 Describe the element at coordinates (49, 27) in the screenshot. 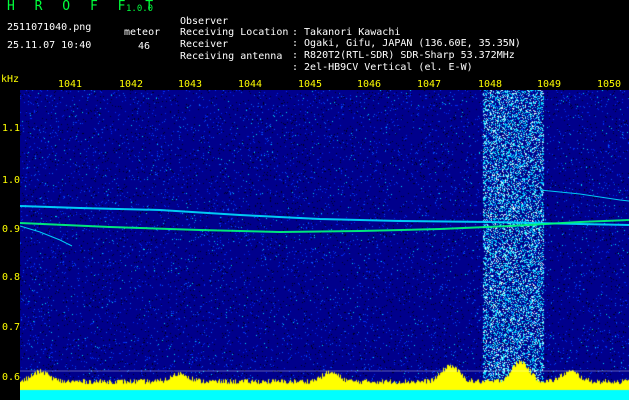

I see `file-name: 2511071040.png` at that location.